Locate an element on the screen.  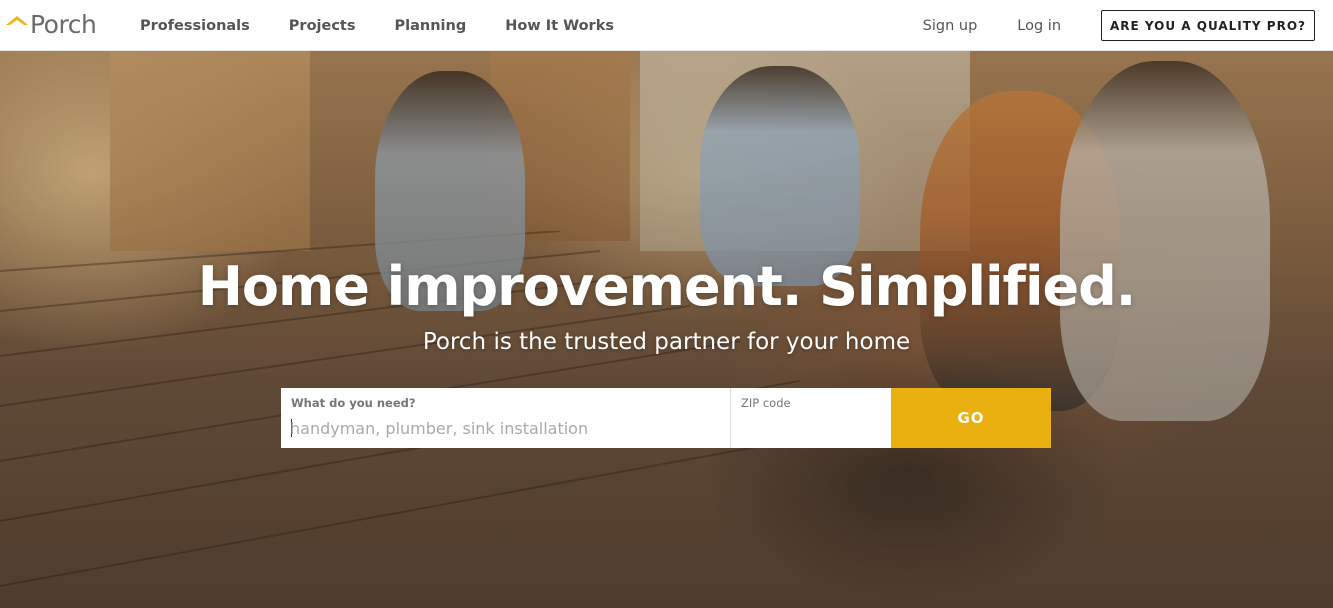
porch-roof-icon is located at coordinates (17, 20).